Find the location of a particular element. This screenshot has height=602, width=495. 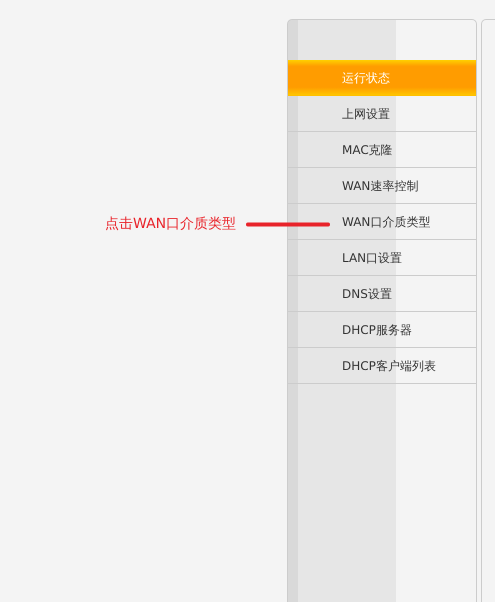

menu-item: MAC克隆 is located at coordinates (382, 150).